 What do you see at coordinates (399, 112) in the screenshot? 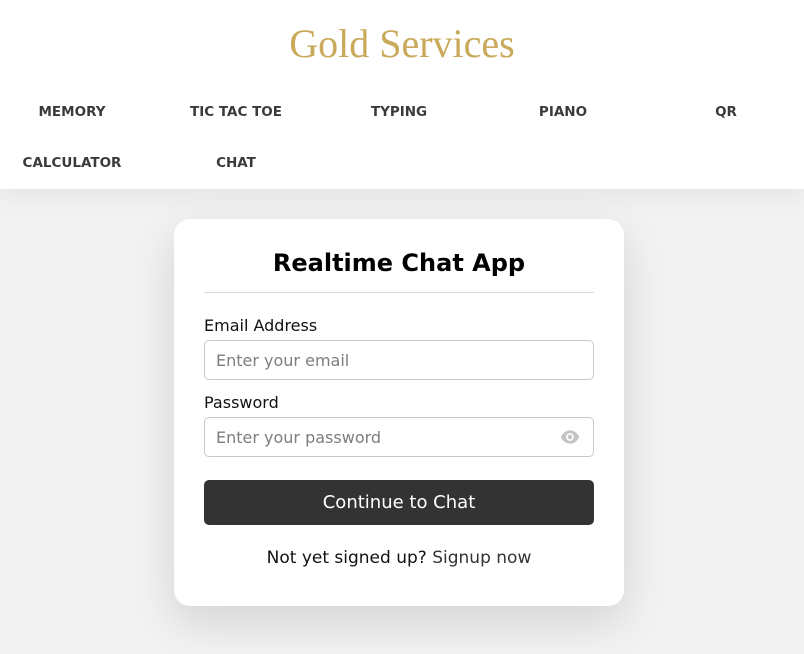
I see `nav-item-typing: TYPING` at bounding box center [399, 112].